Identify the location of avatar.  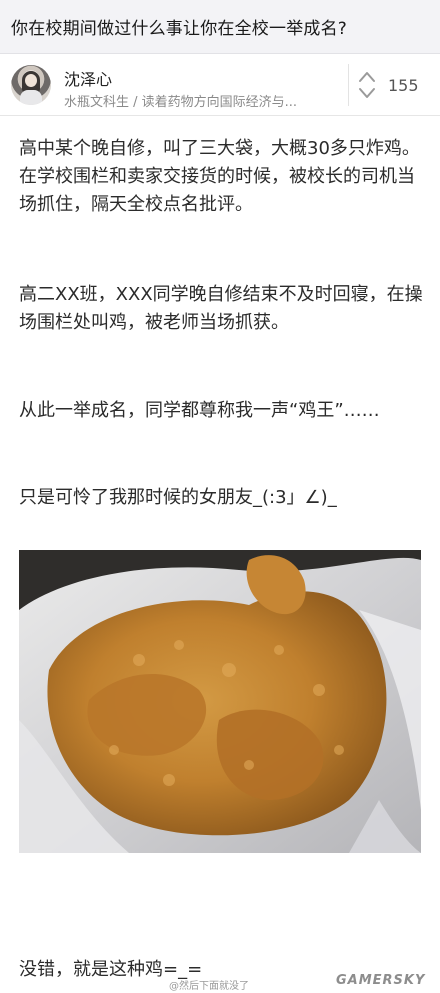
(31, 85).